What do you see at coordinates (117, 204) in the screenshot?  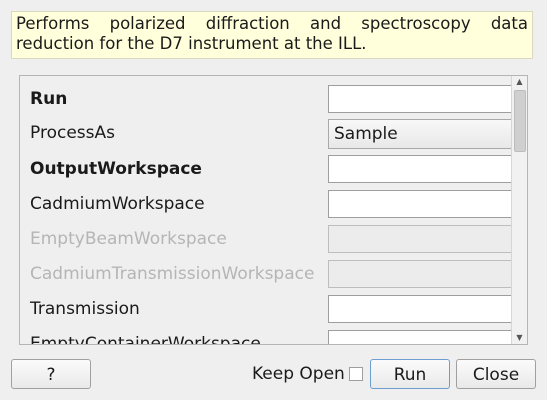 I see `property-label: CadmiumWorkspace` at bounding box center [117, 204].